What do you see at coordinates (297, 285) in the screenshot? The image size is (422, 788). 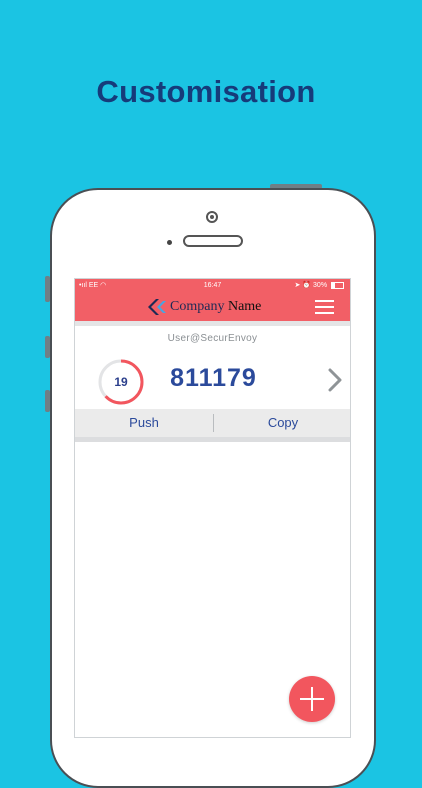 I see `location-icon: ➤` at bounding box center [297, 285].